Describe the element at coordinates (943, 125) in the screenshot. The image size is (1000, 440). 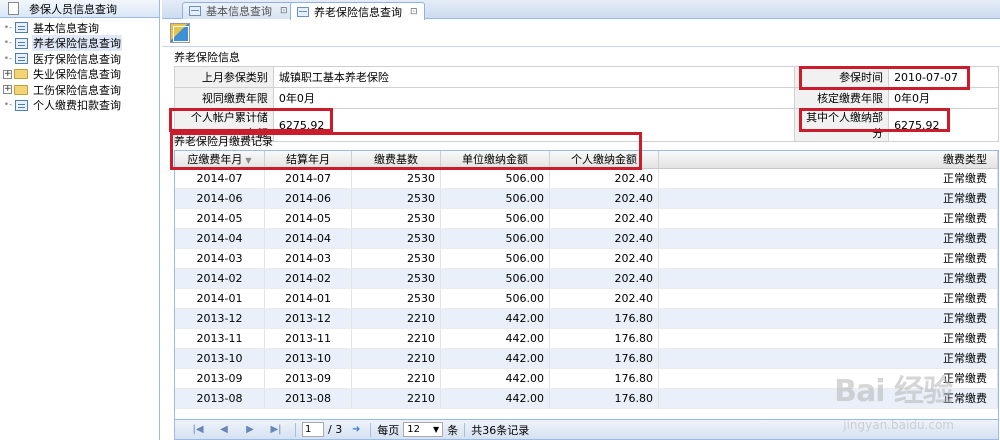
I see `personal-part-value: 6275.92` at that location.